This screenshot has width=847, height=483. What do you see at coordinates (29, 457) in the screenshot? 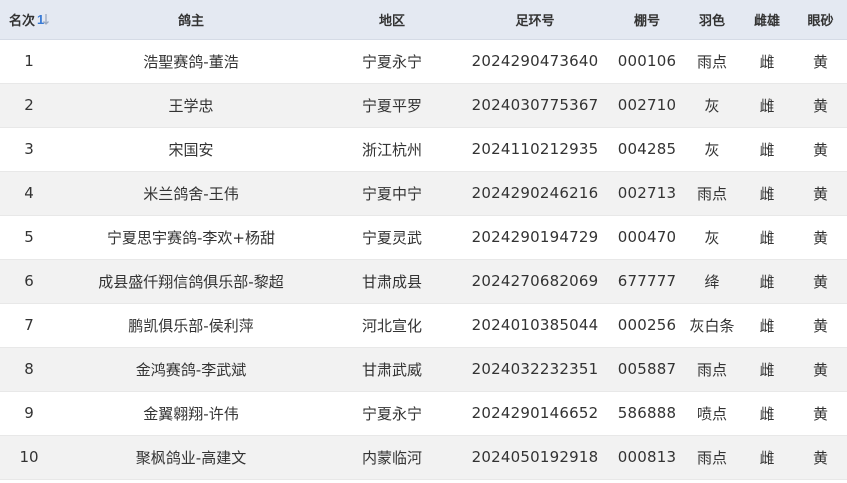
I see `cell-rank: 10` at bounding box center [29, 457].